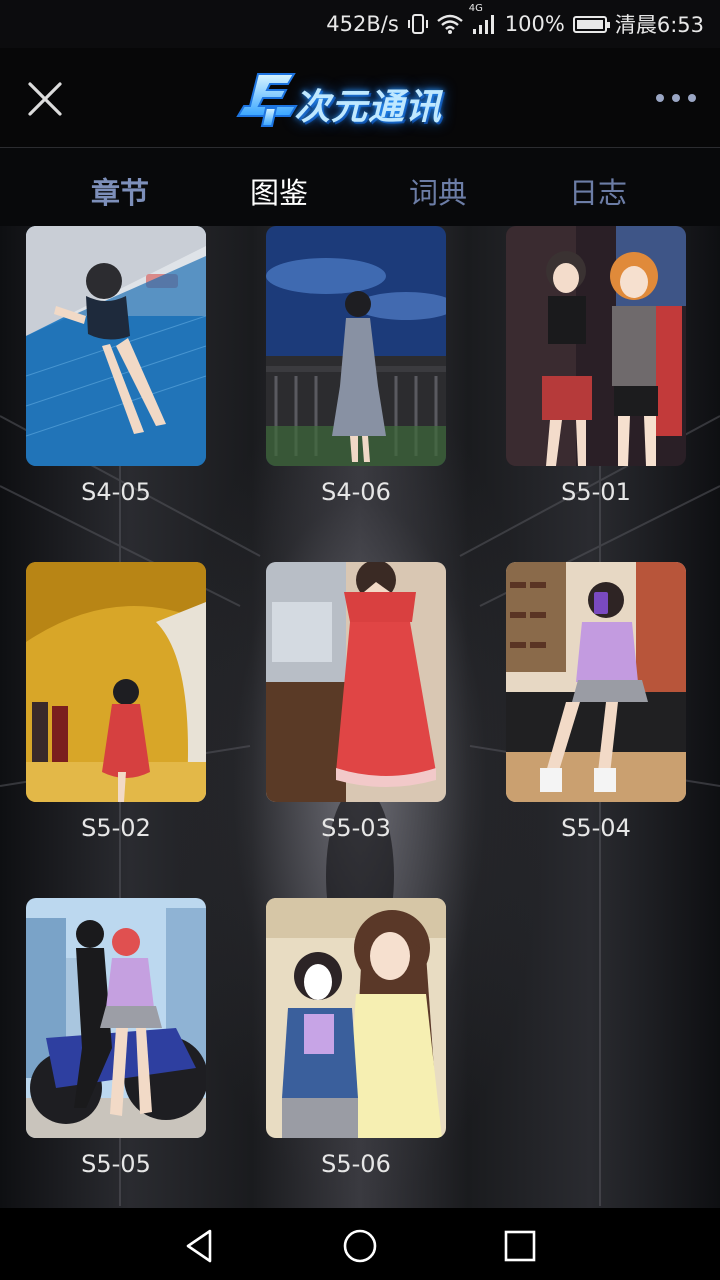  I want to click on gallery-item-label: S5-02, so click(116, 828).